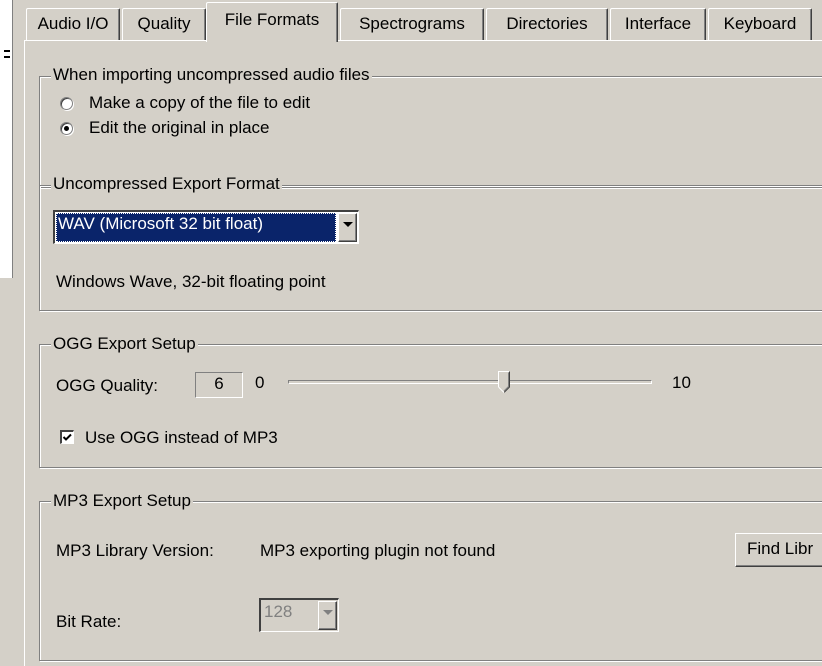 This screenshot has width=822, height=666. Describe the element at coordinates (191, 281) in the screenshot. I see `export-format-description: Windows Wave, 32-bit floating point` at that location.